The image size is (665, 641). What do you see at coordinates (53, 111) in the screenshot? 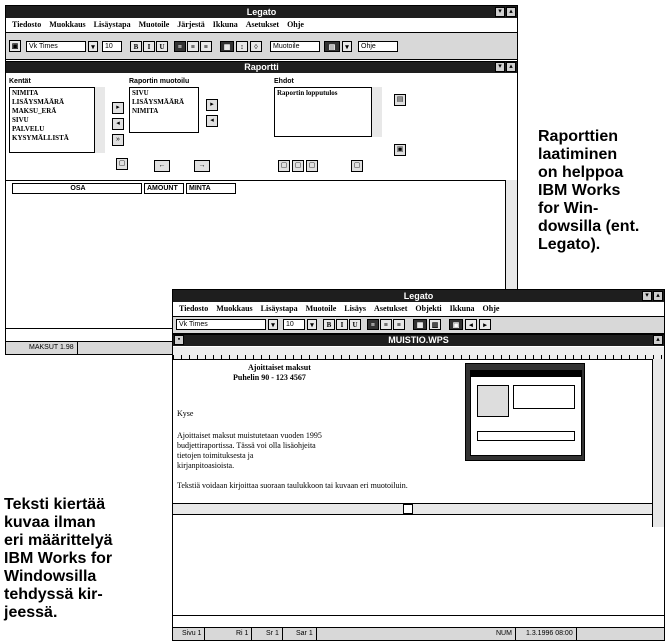
I see `list-item: MAKSU_ERÄ` at bounding box center [53, 111].